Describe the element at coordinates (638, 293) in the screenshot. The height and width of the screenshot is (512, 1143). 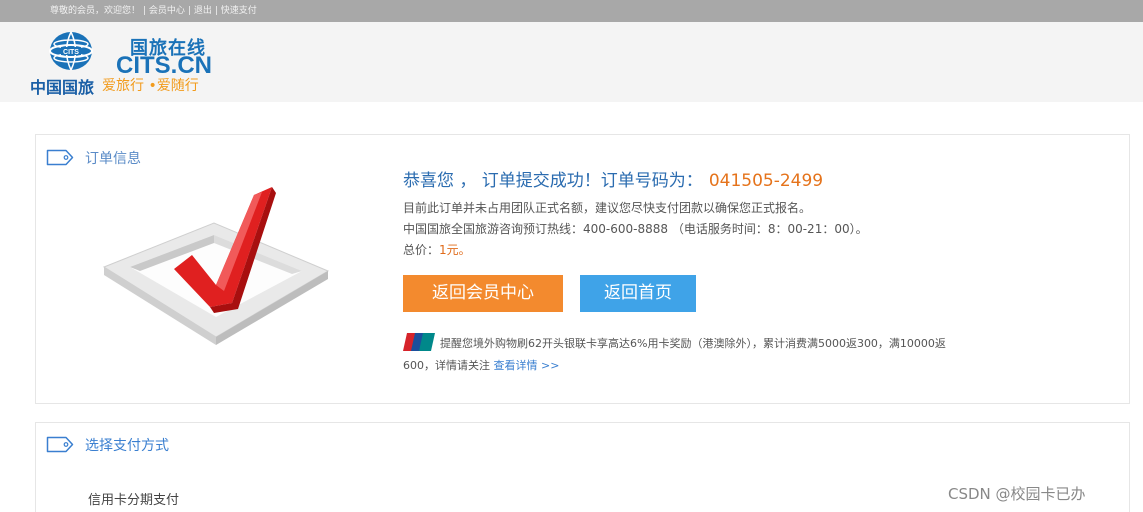
I see `back-to-home-button: 返回首页` at that location.